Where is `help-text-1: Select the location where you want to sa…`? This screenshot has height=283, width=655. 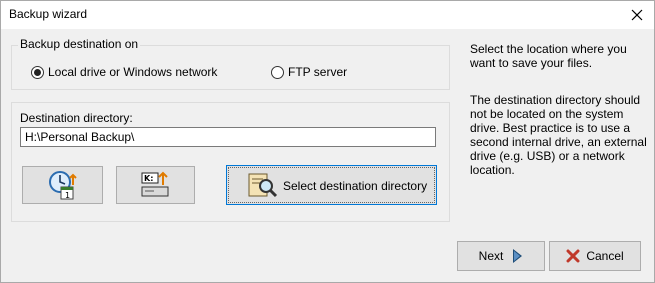
help-text-1: Select the location where you want to sa… is located at coordinates (548, 56).